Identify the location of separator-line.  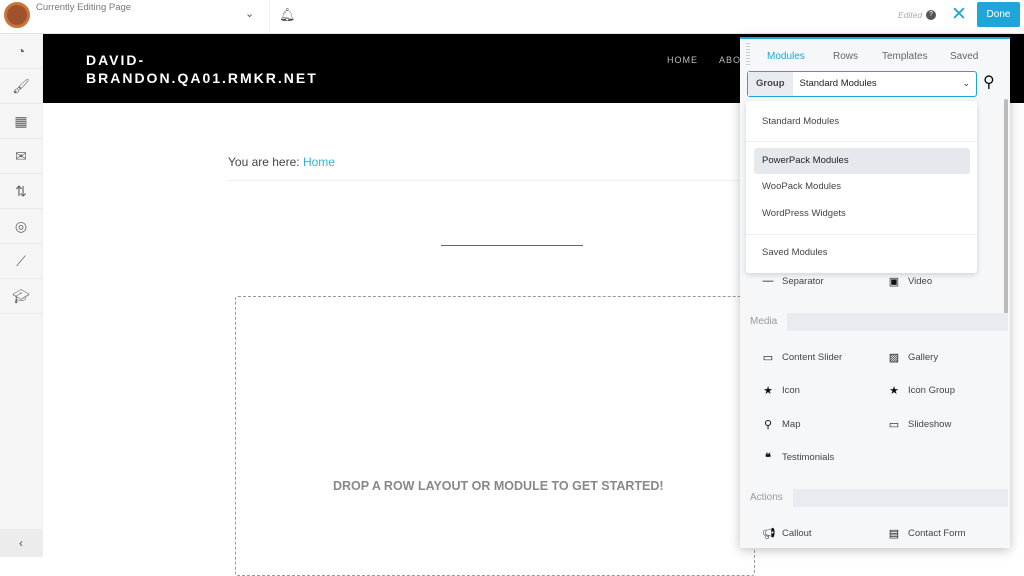
(512, 245).